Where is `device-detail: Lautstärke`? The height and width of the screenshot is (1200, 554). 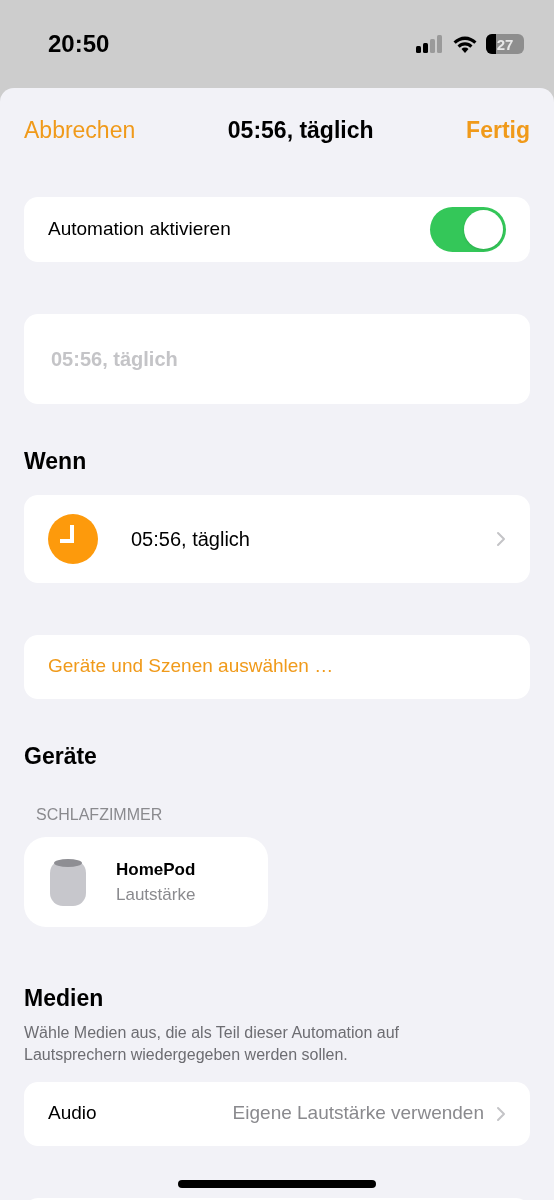
device-detail: Lautstärke is located at coordinates (156, 895).